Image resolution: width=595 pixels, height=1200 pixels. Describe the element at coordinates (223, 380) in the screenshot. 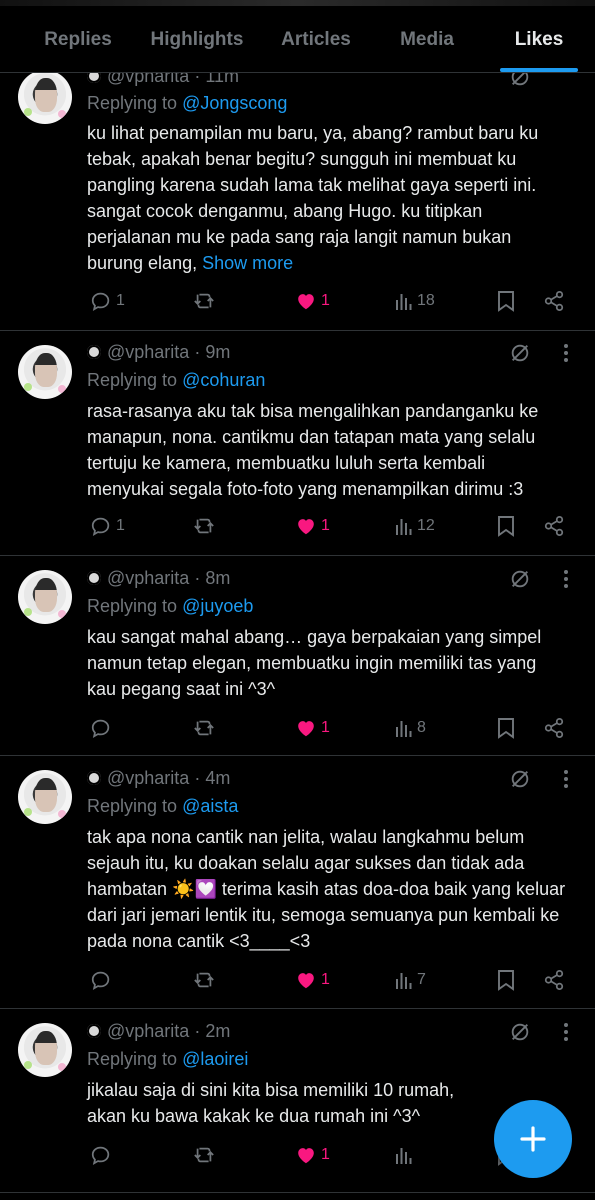

I see `mention-link: @cohuran` at that location.